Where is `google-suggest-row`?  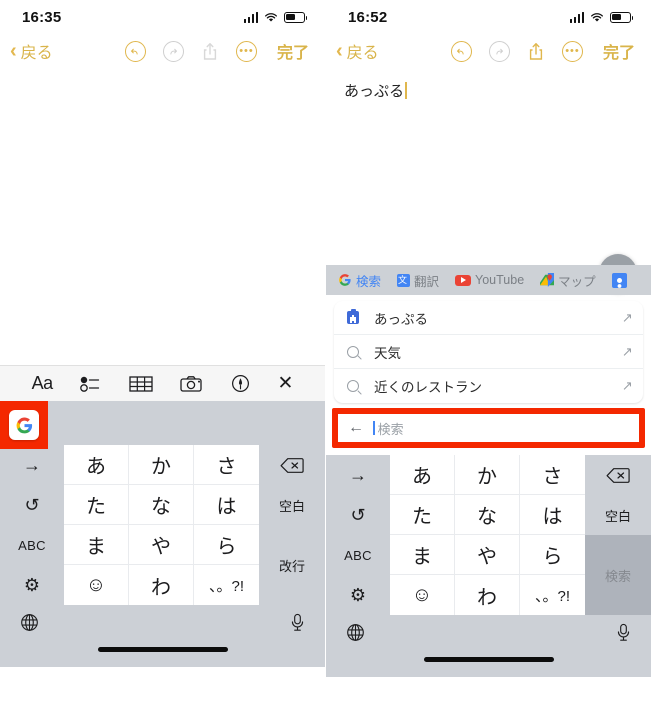
google-suggest-row is located at coordinates (162, 425).